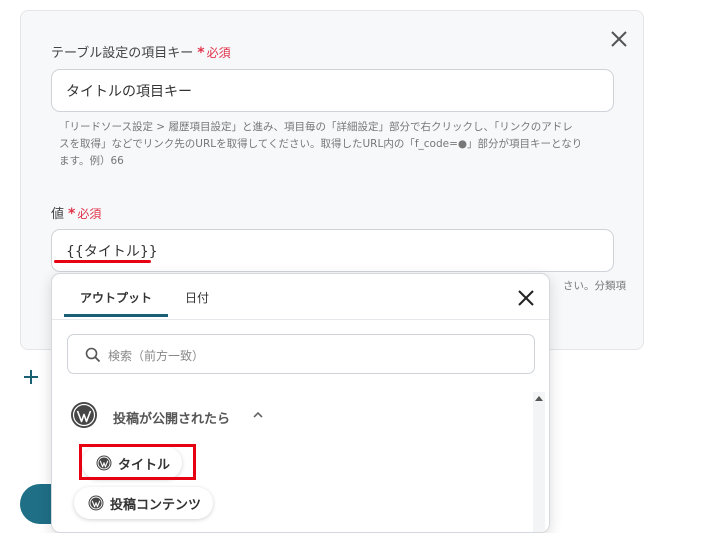 Image resolution: width=716 pixels, height=533 pixels. I want to click on value-underline-highlight, so click(102, 261).